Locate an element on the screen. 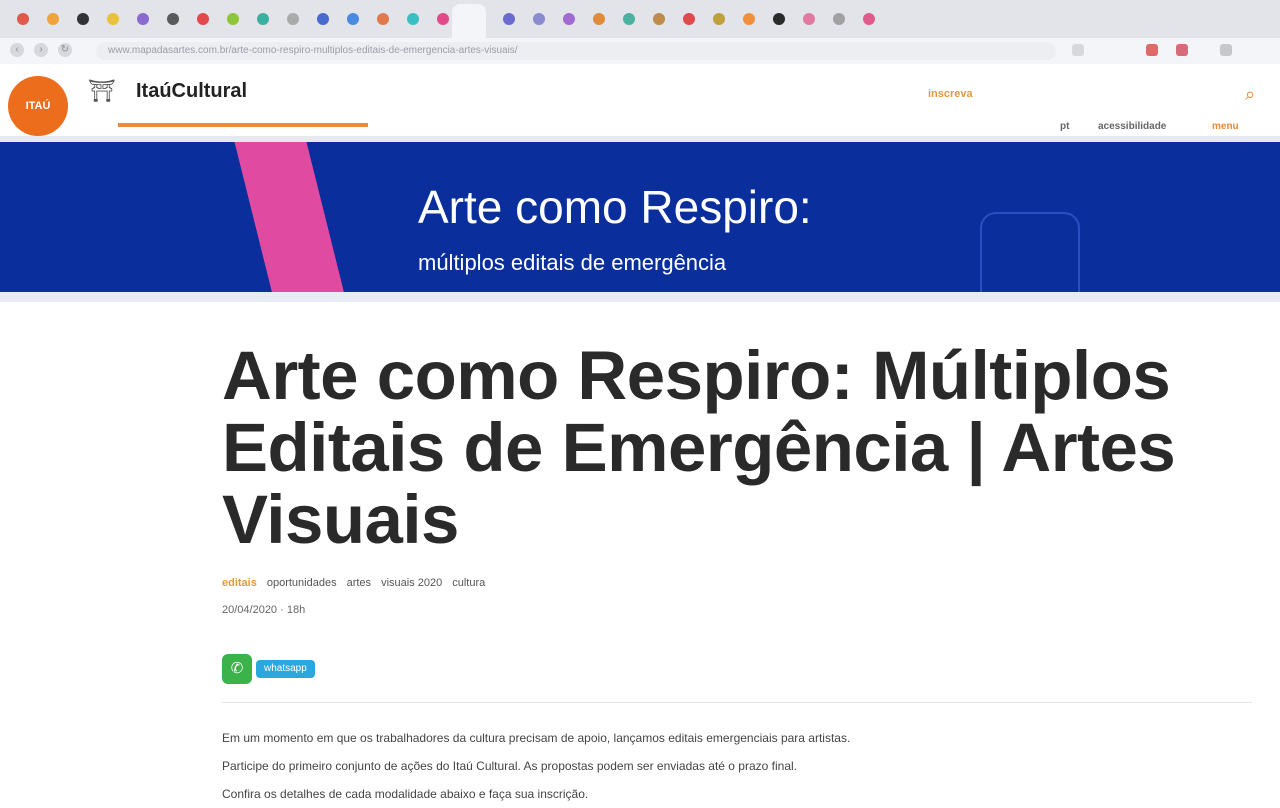 The image size is (1280, 808). banner-stripe is located at coordinates (290, 217).